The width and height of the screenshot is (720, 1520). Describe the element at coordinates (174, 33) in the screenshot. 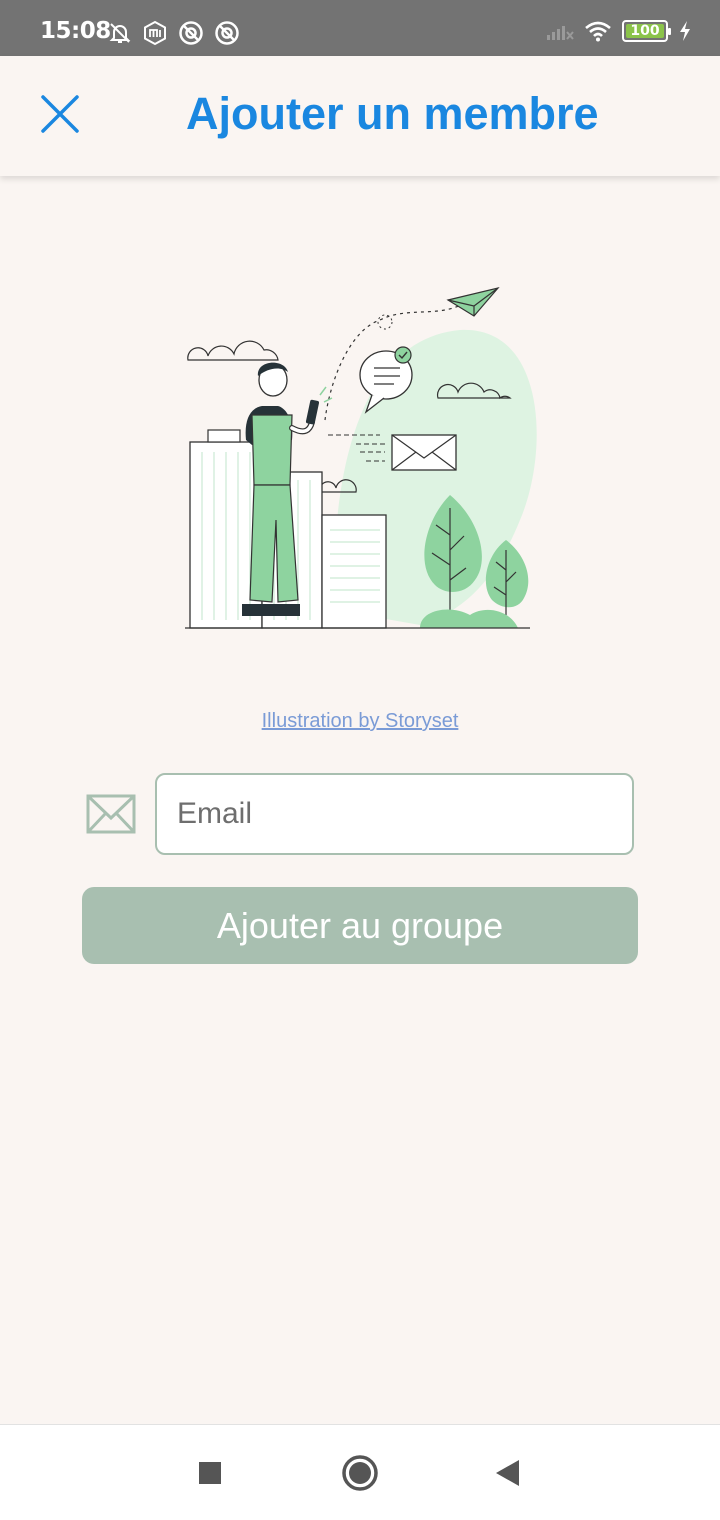

I see `status-icons-left` at that location.